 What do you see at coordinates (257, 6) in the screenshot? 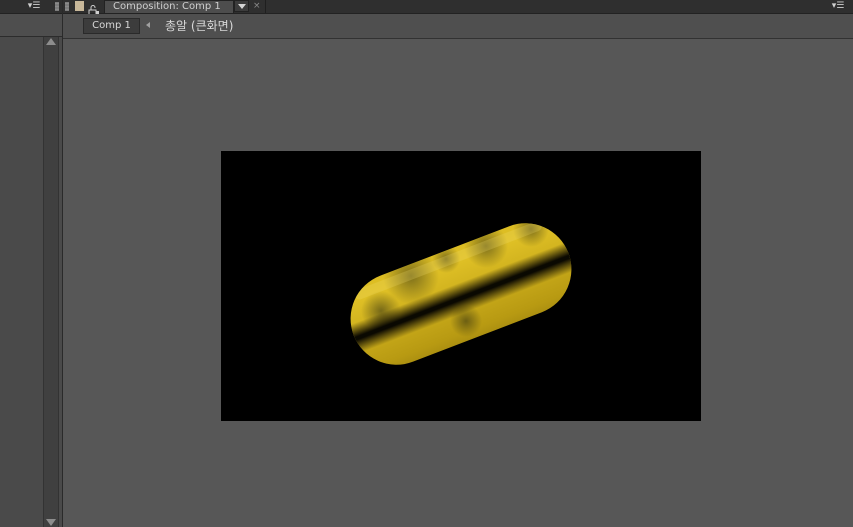
I see `close-icon: ×` at bounding box center [257, 6].